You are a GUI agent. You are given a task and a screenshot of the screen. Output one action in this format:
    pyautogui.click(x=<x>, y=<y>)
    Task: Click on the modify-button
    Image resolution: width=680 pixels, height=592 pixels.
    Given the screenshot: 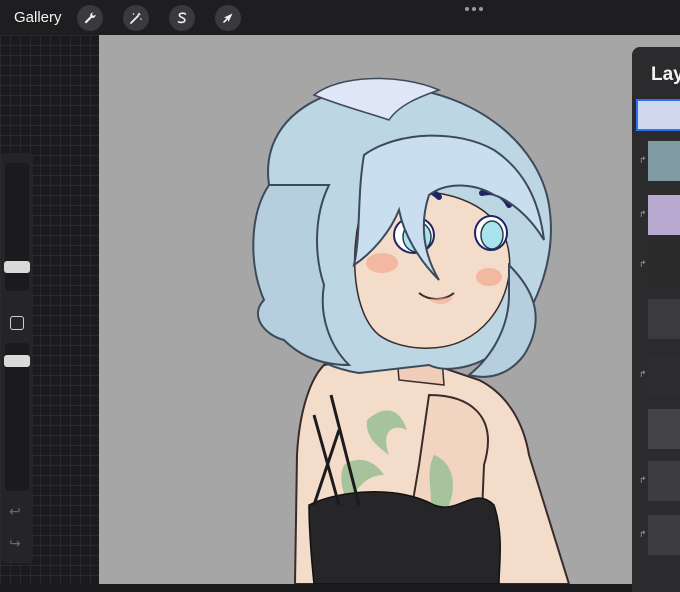 What is the action you would take?
    pyautogui.click(x=17, y=323)
    